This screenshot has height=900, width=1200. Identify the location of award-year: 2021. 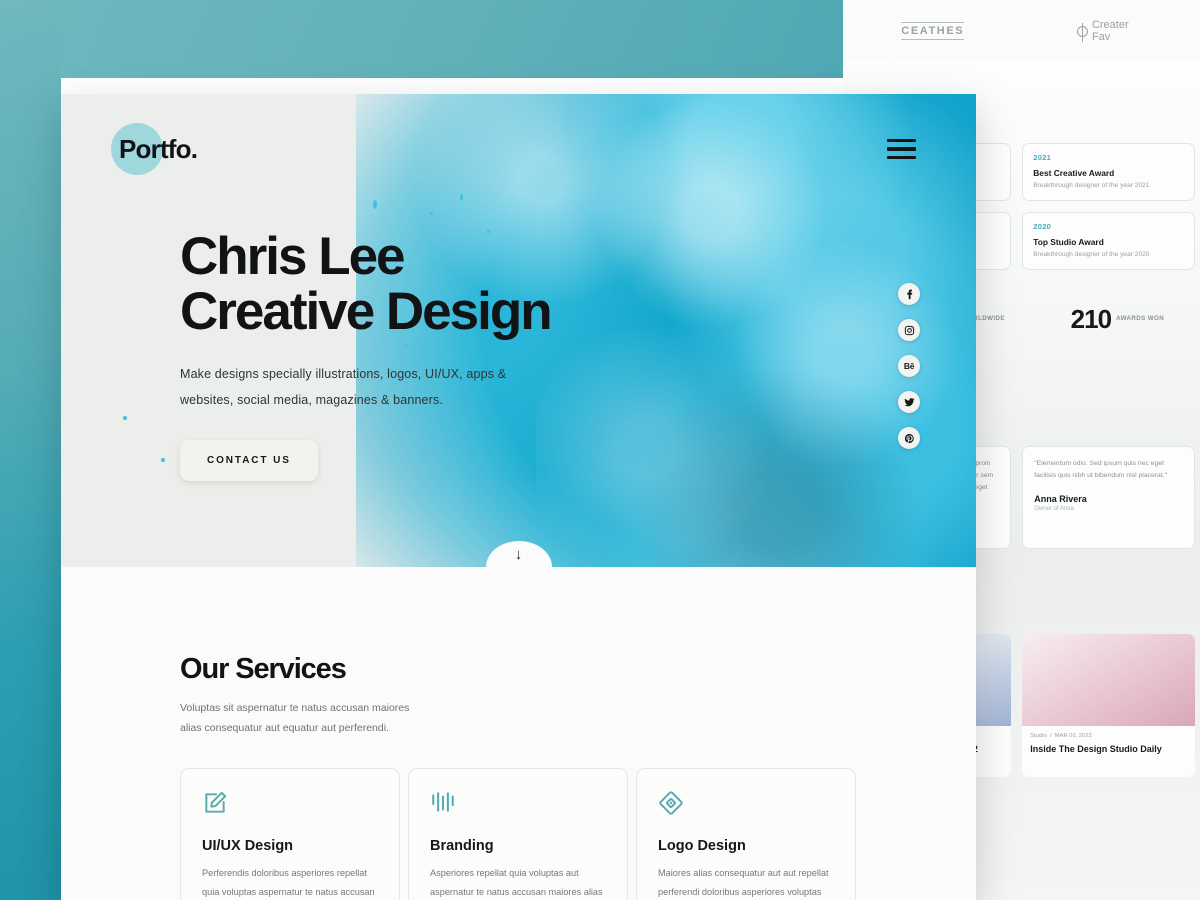
(1042, 157).